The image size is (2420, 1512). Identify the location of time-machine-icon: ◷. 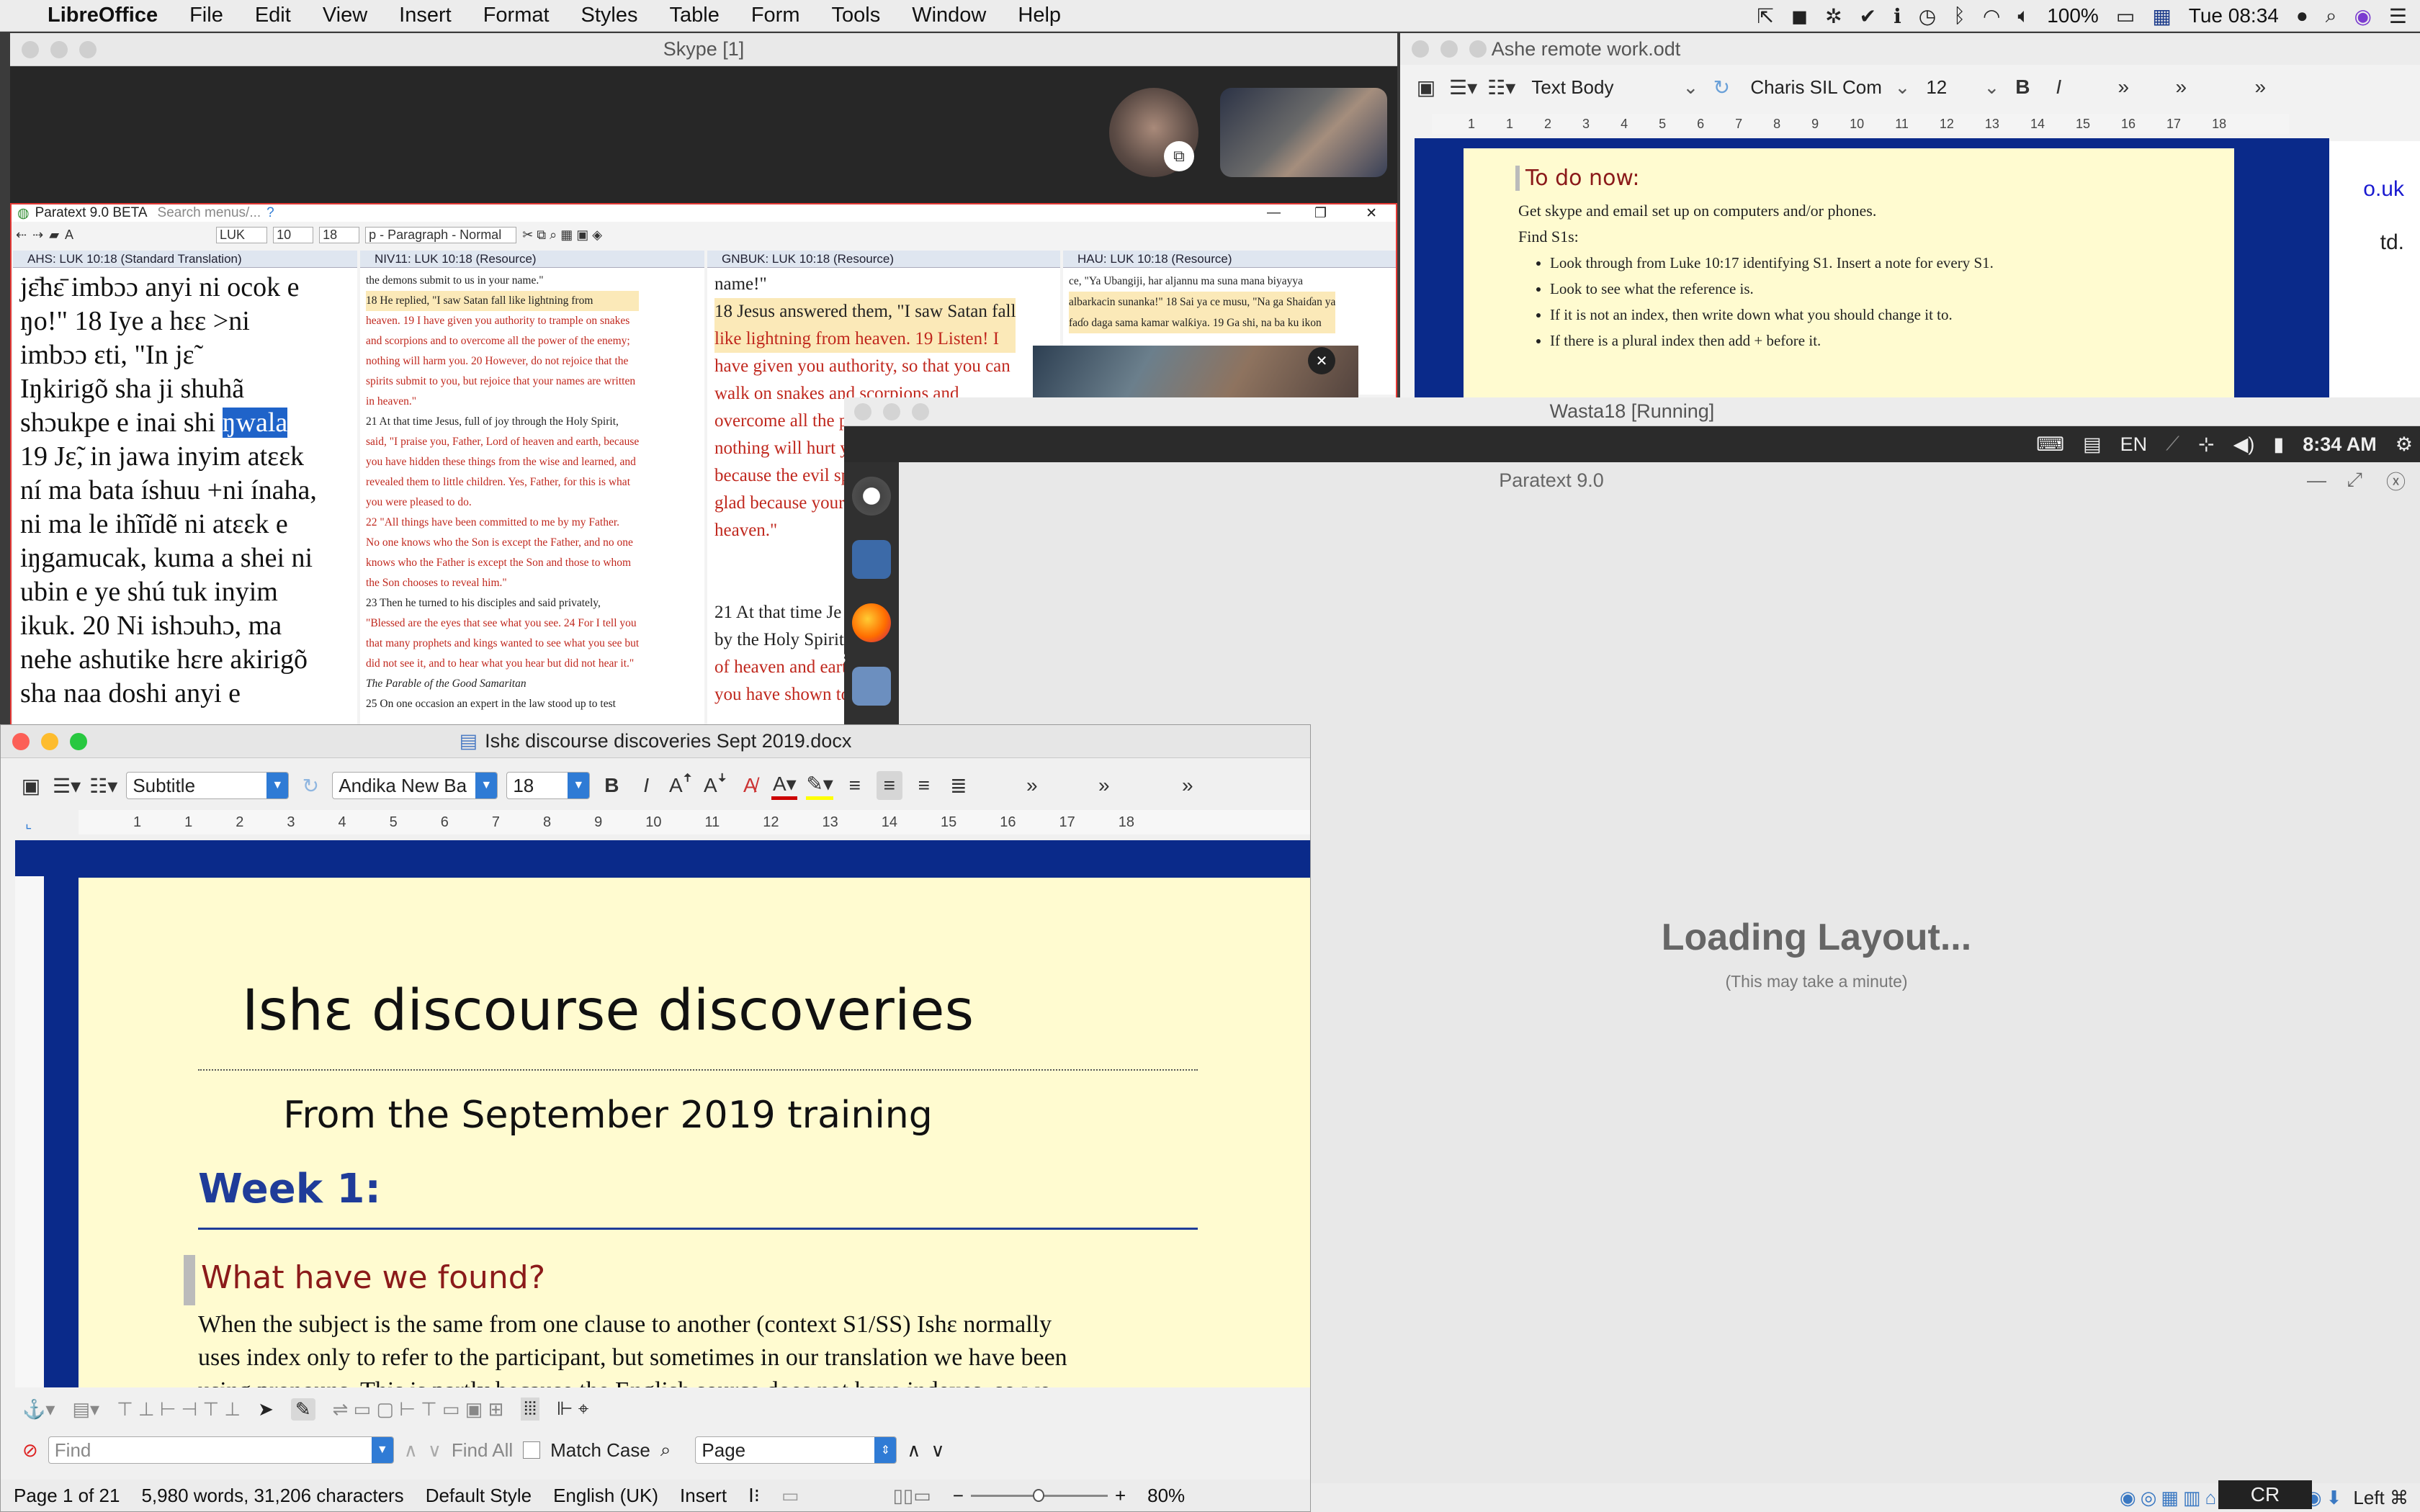
(1927, 16).